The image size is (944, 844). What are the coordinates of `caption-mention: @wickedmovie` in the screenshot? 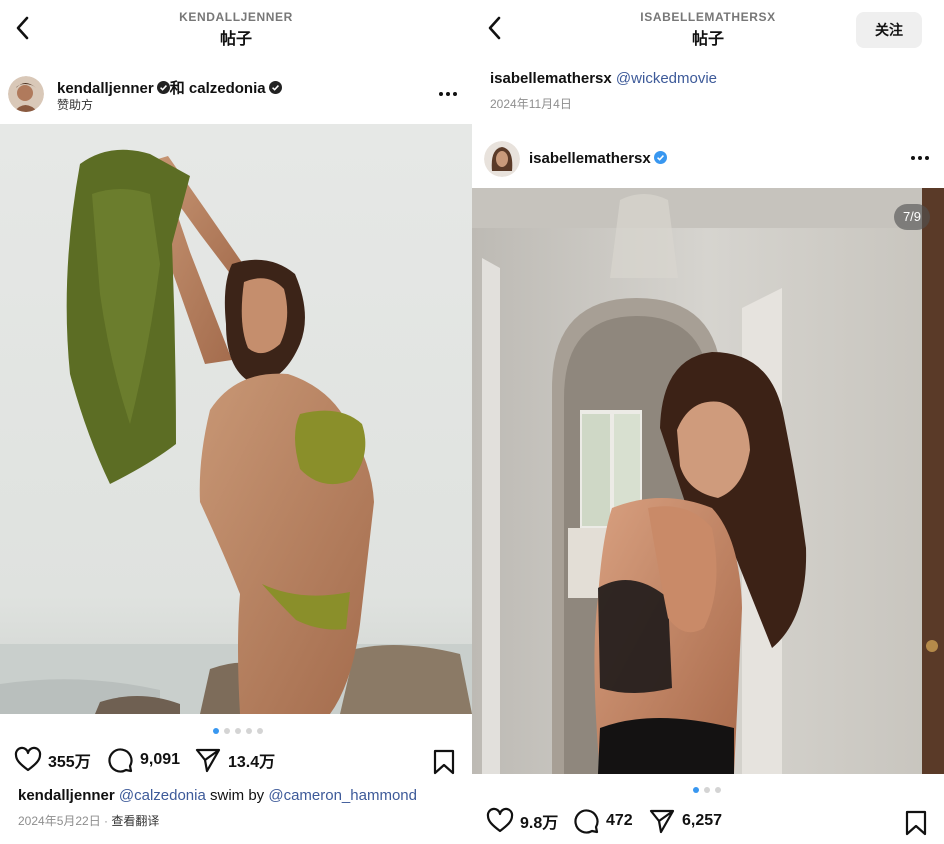 It's located at (666, 78).